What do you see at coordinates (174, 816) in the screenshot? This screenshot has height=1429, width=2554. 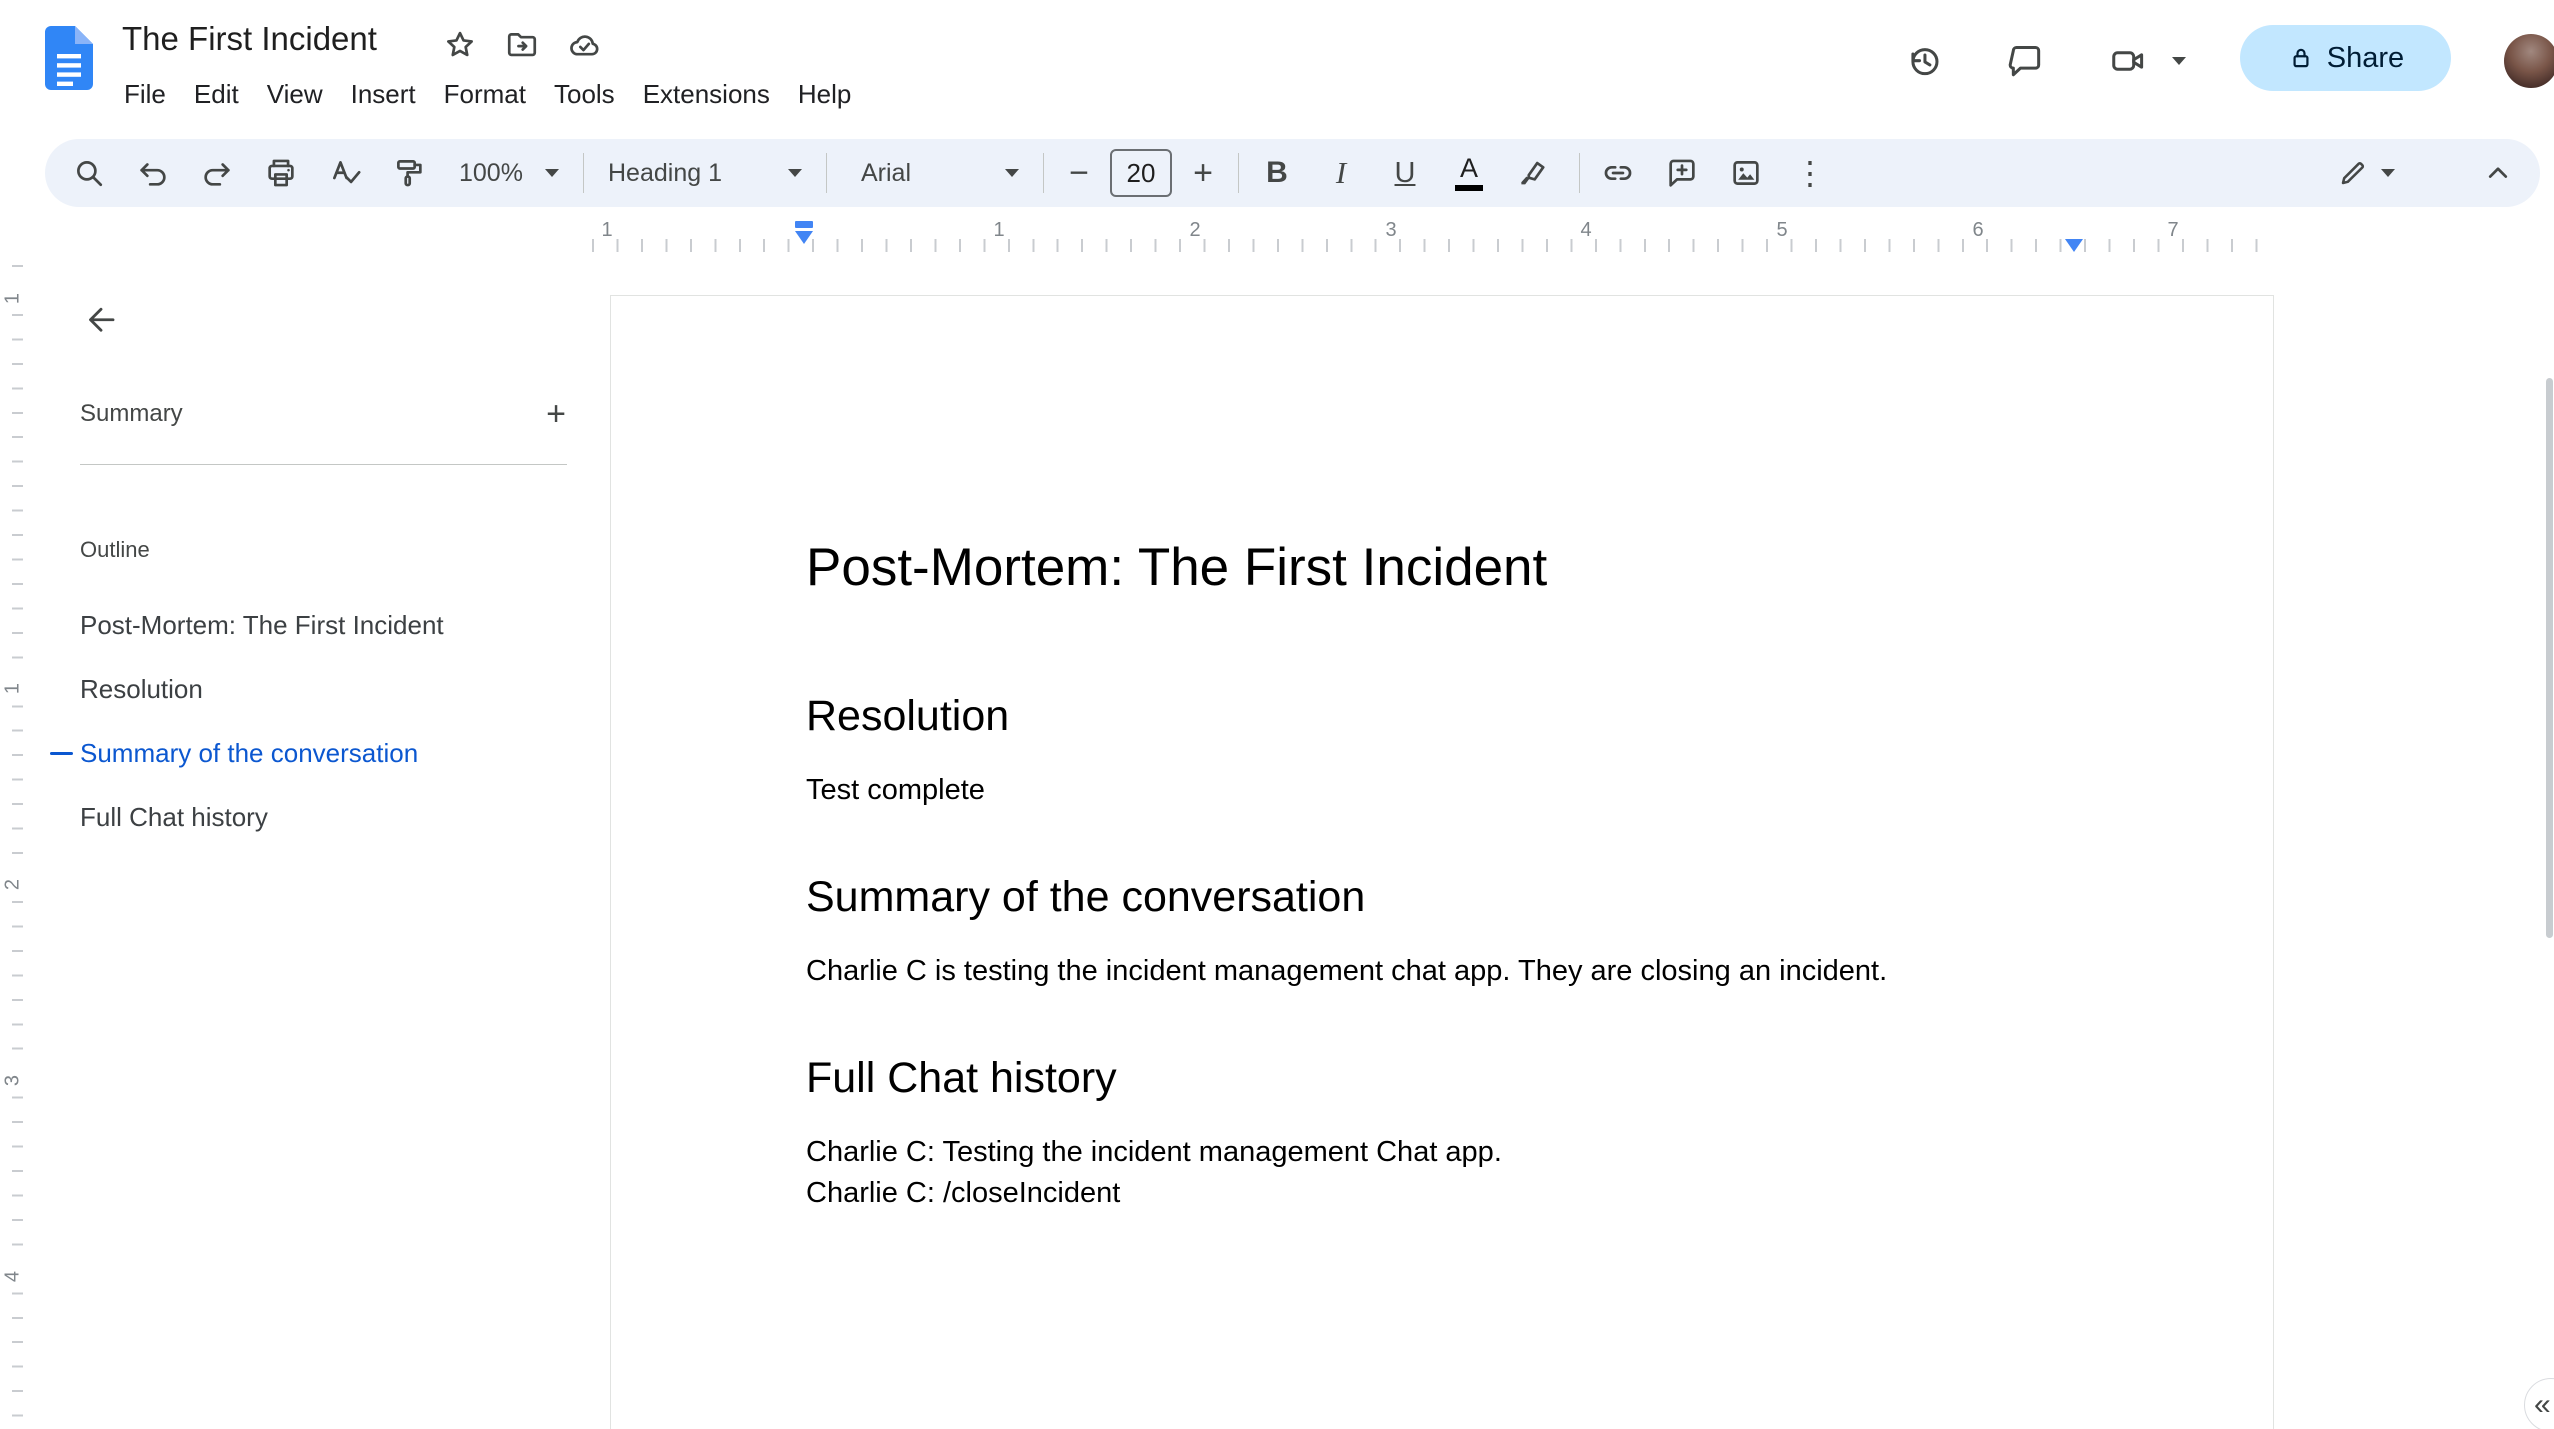 I see `outline-item-label: Full Chat history` at bounding box center [174, 816].